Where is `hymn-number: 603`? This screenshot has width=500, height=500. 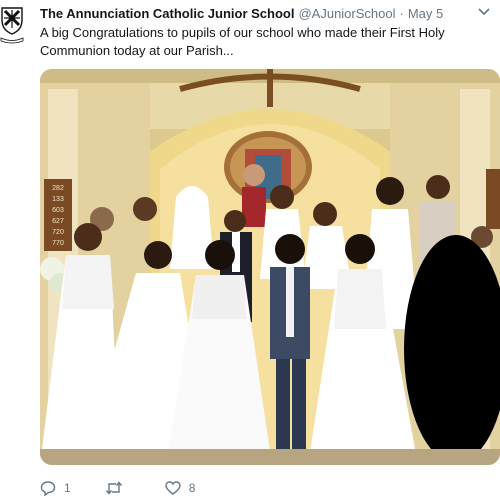
hymn-number: 603 is located at coordinates (58, 210).